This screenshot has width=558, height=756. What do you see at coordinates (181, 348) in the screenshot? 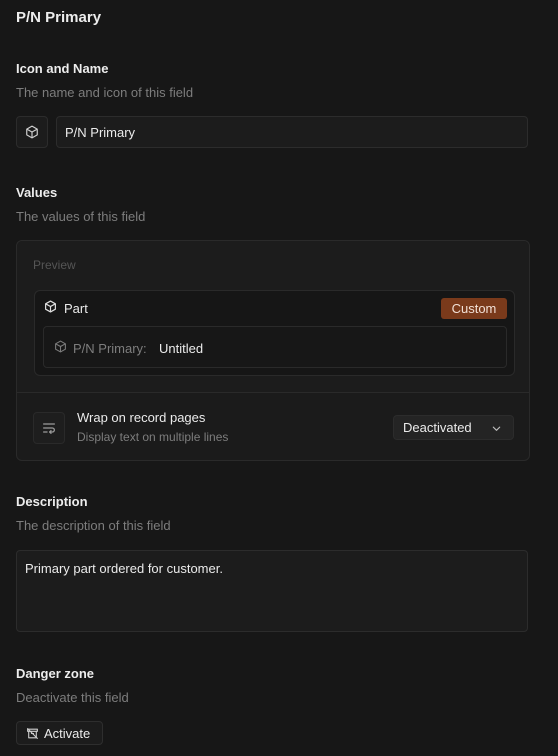
I see `field-preview-value: Untitled` at bounding box center [181, 348].